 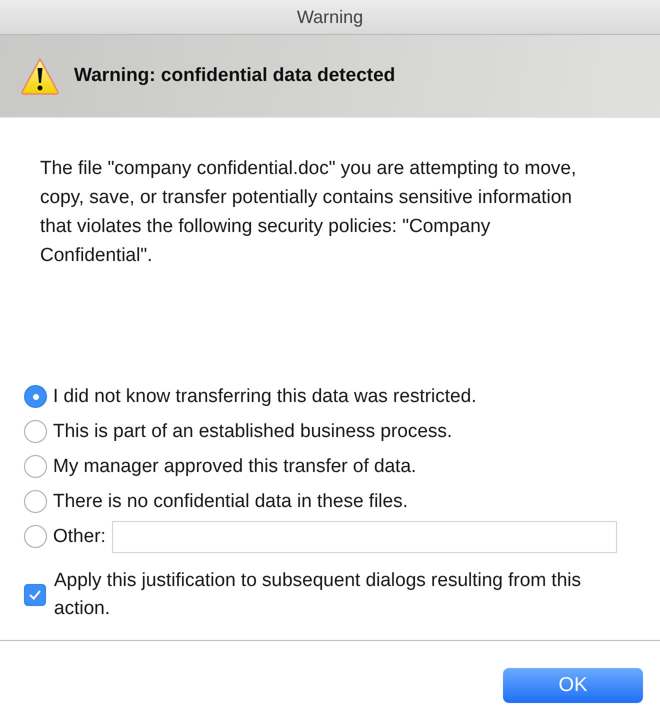 What do you see at coordinates (40, 76) in the screenshot?
I see `warning-icon` at bounding box center [40, 76].